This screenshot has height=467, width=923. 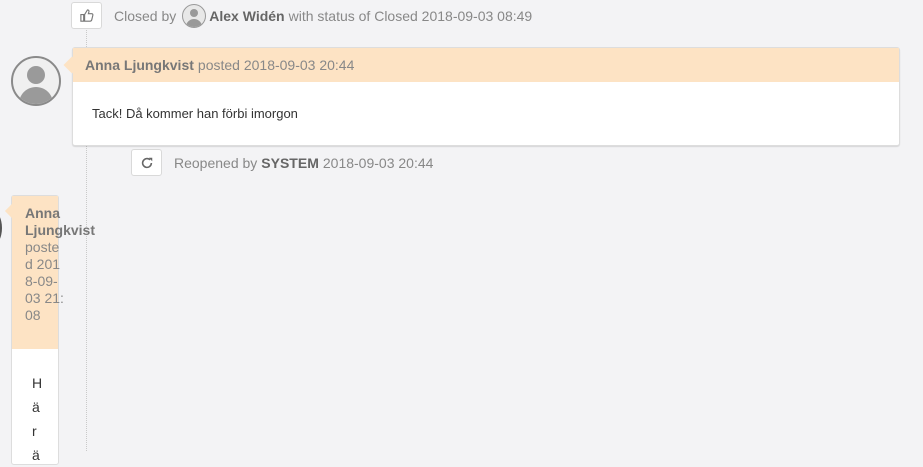 What do you see at coordinates (60, 222) in the screenshot?
I see `post-author-2: Anna Ljungkvist` at bounding box center [60, 222].